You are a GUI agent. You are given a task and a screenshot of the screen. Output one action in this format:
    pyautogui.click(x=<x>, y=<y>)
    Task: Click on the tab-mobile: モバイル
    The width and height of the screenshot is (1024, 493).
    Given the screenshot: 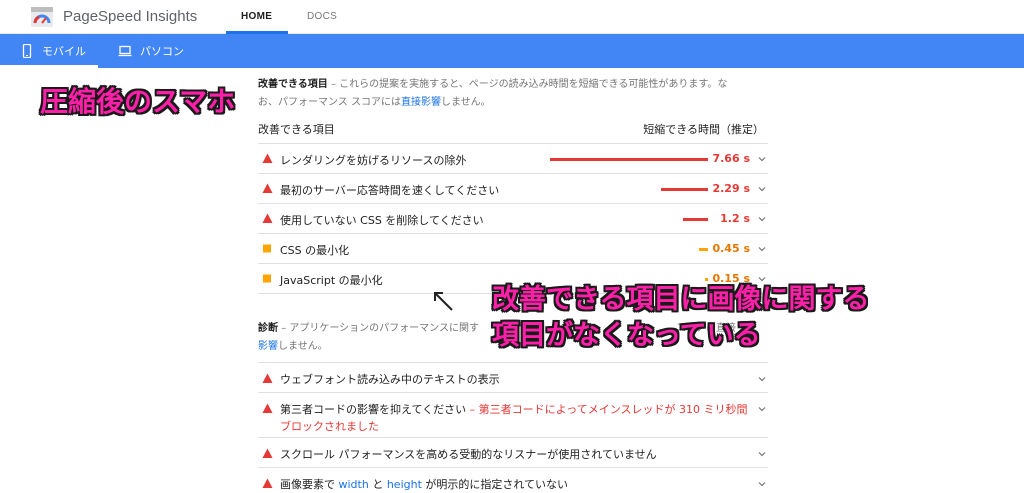 What is the action you would take?
    pyautogui.click(x=49, y=51)
    